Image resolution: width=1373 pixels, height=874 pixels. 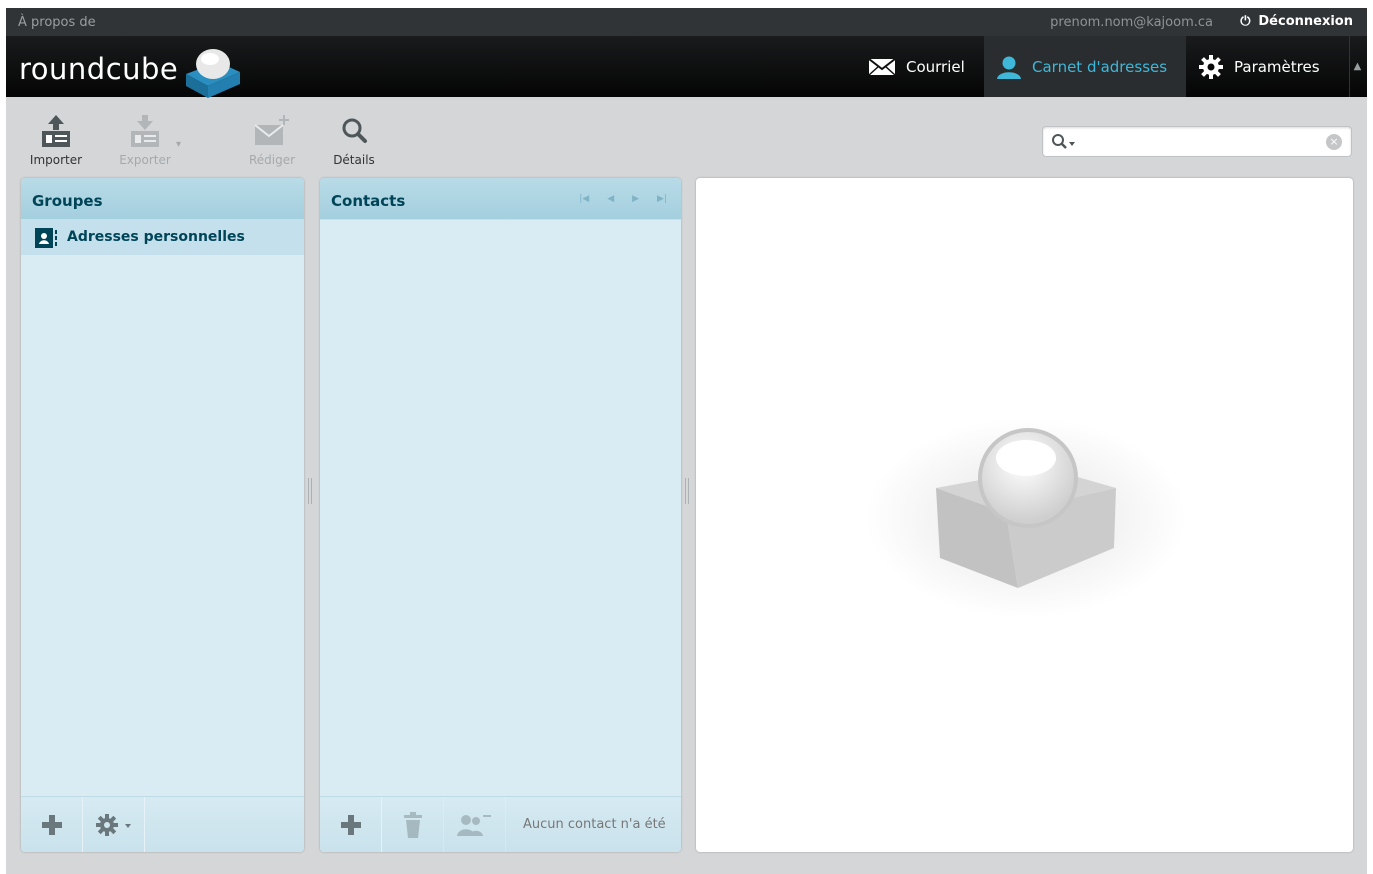 I want to click on add-contact-button, so click(x=351, y=824).